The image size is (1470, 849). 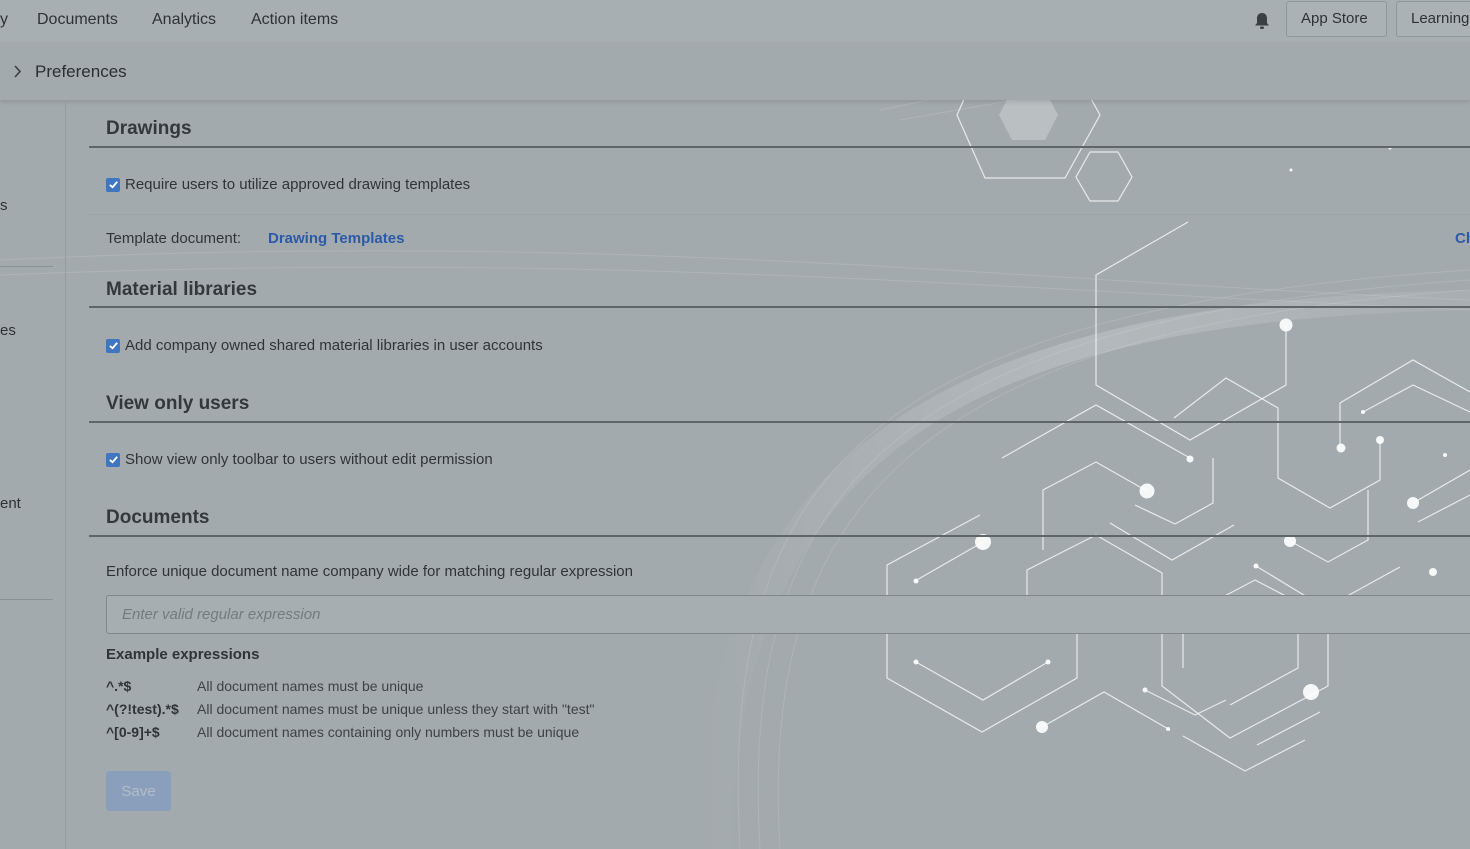 I want to click on drawing-templates-link: Drawing Templates, so click(x=336, y=238).